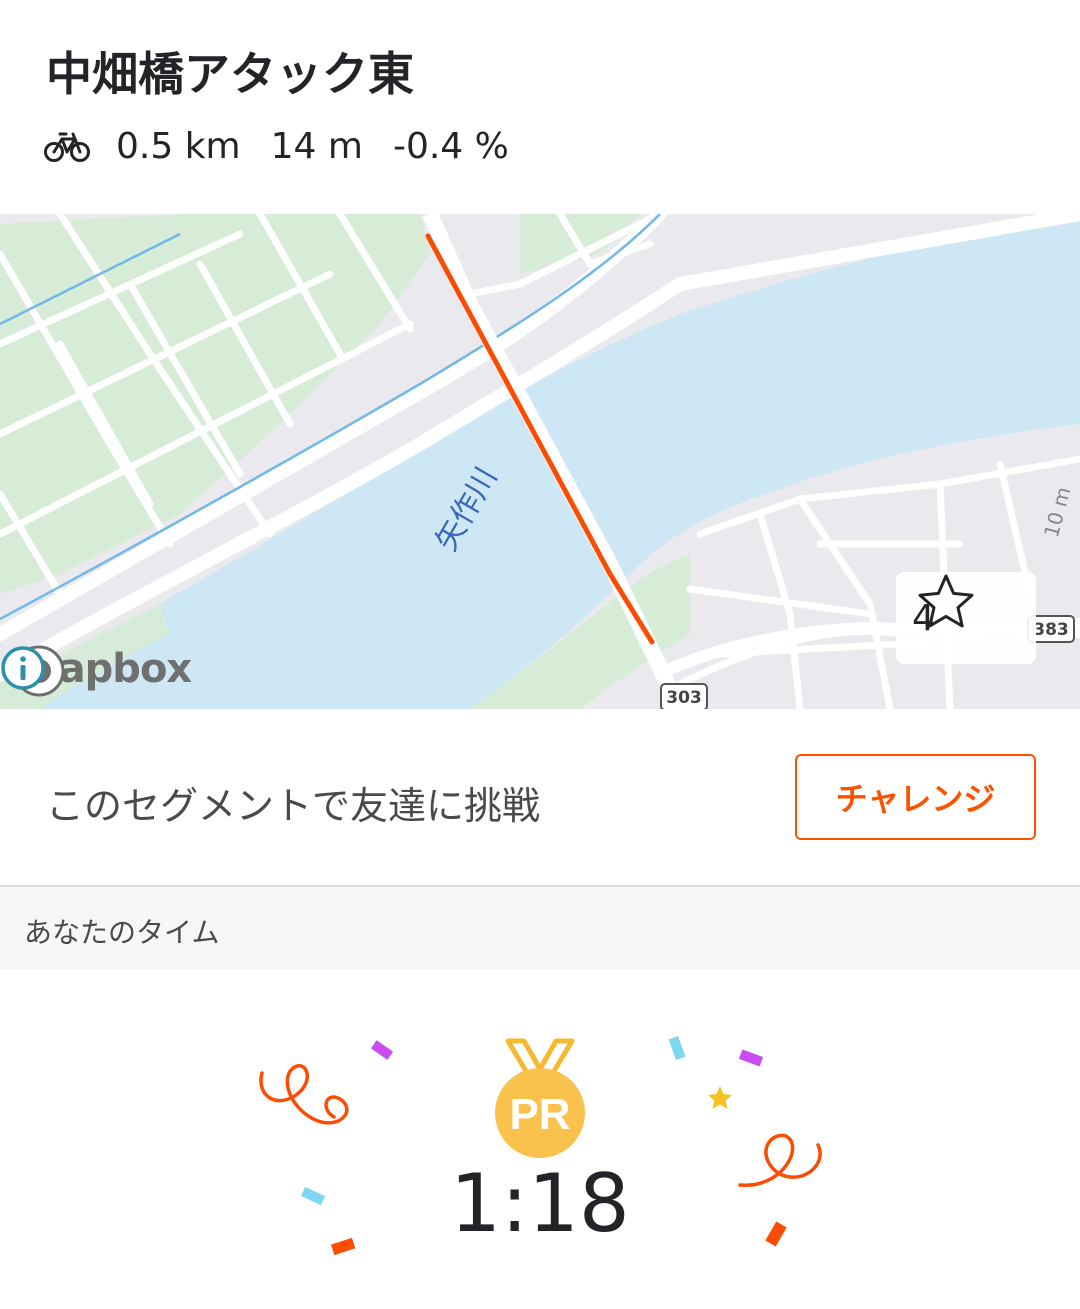 This screenshot has height=1309, width=1080. Describe the element at coordinates (316, 146) in the screenshot. I see `segment-elevation: 14 m` at that location.